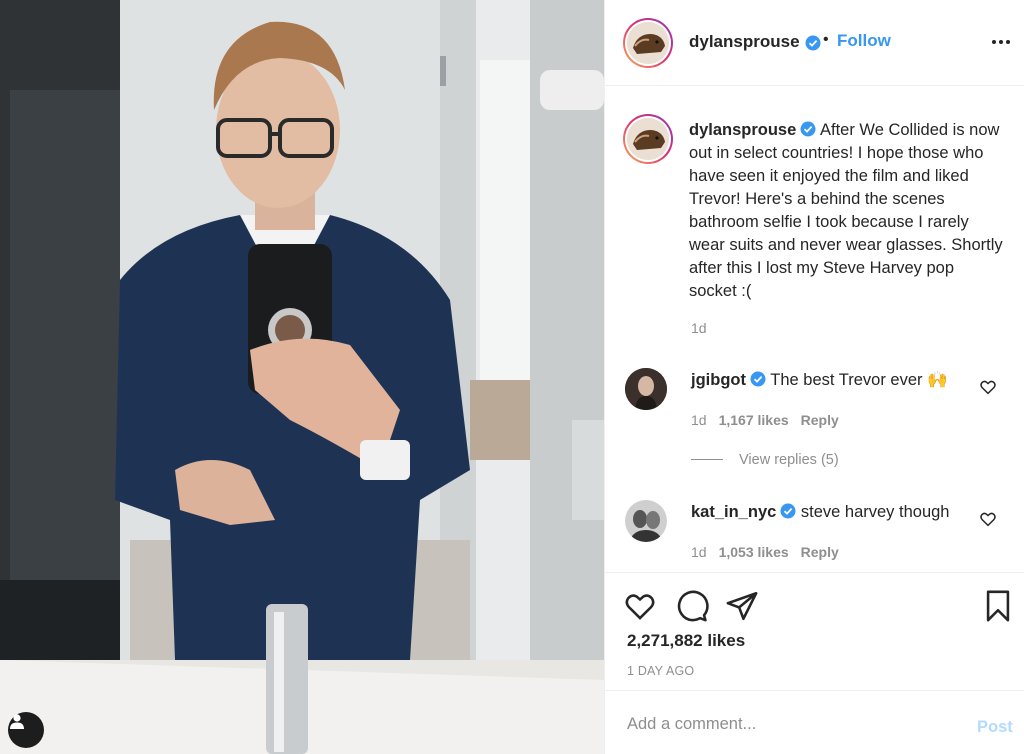 The image size is (1024, 754). Describe the element at coordinates (998, 606) in the screenshot. I see `bookmark-icon` at that location.